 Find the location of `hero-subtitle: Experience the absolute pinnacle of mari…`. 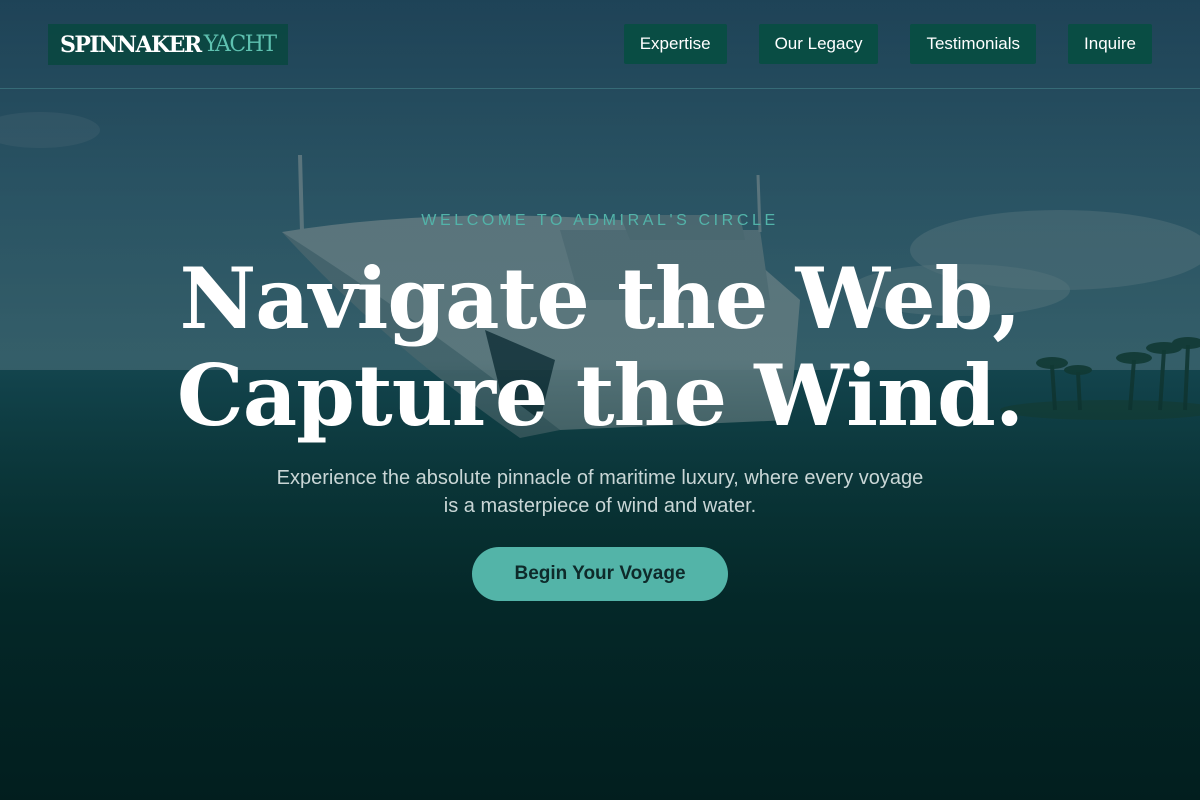

hero-subtitle: Experience the absolute pinnacle of mari… is located at coordinates (600, 492).